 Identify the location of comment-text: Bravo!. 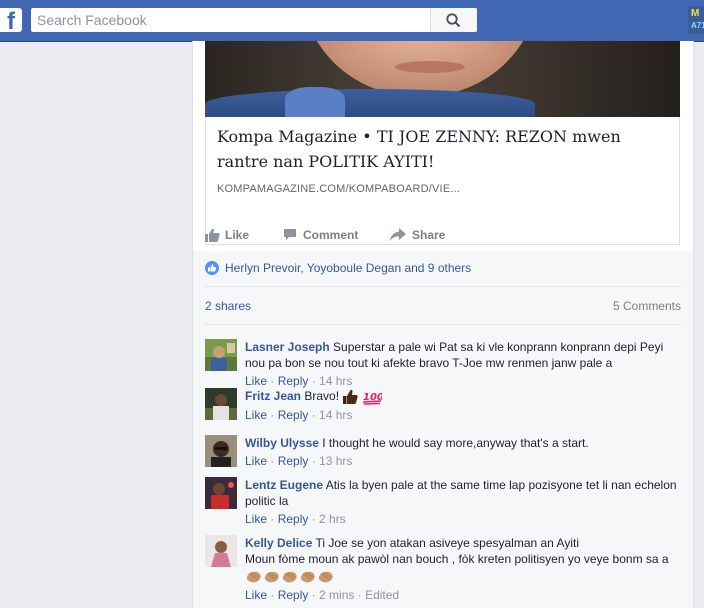
(322, 396).